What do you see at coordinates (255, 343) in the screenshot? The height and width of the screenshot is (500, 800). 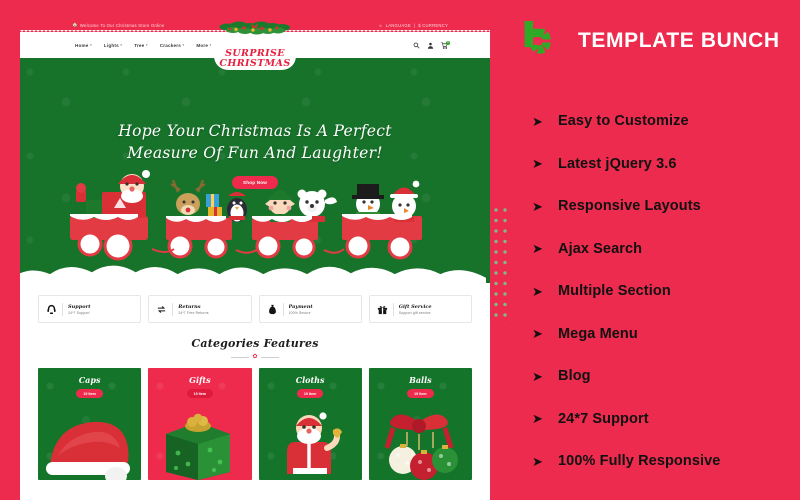 I see `categories-heading: Categories Features` at bounding box center [255, 343].